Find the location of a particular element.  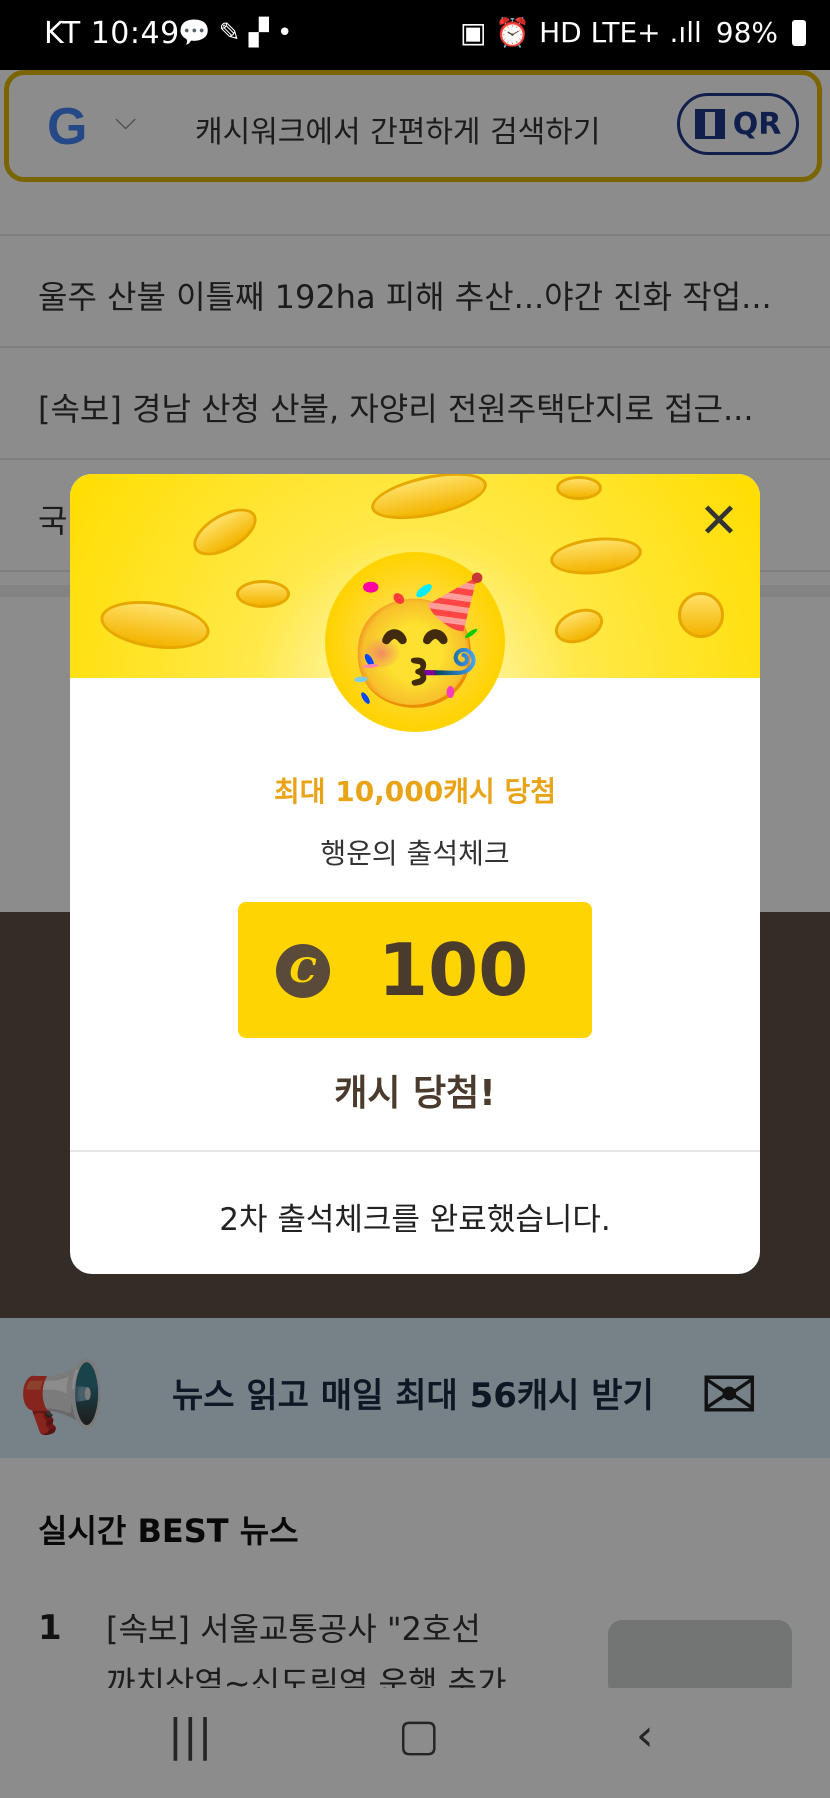

system-icons: ▣ ⏰ HD LTE+ .ıll 98% is located at coordinates (633, 32).